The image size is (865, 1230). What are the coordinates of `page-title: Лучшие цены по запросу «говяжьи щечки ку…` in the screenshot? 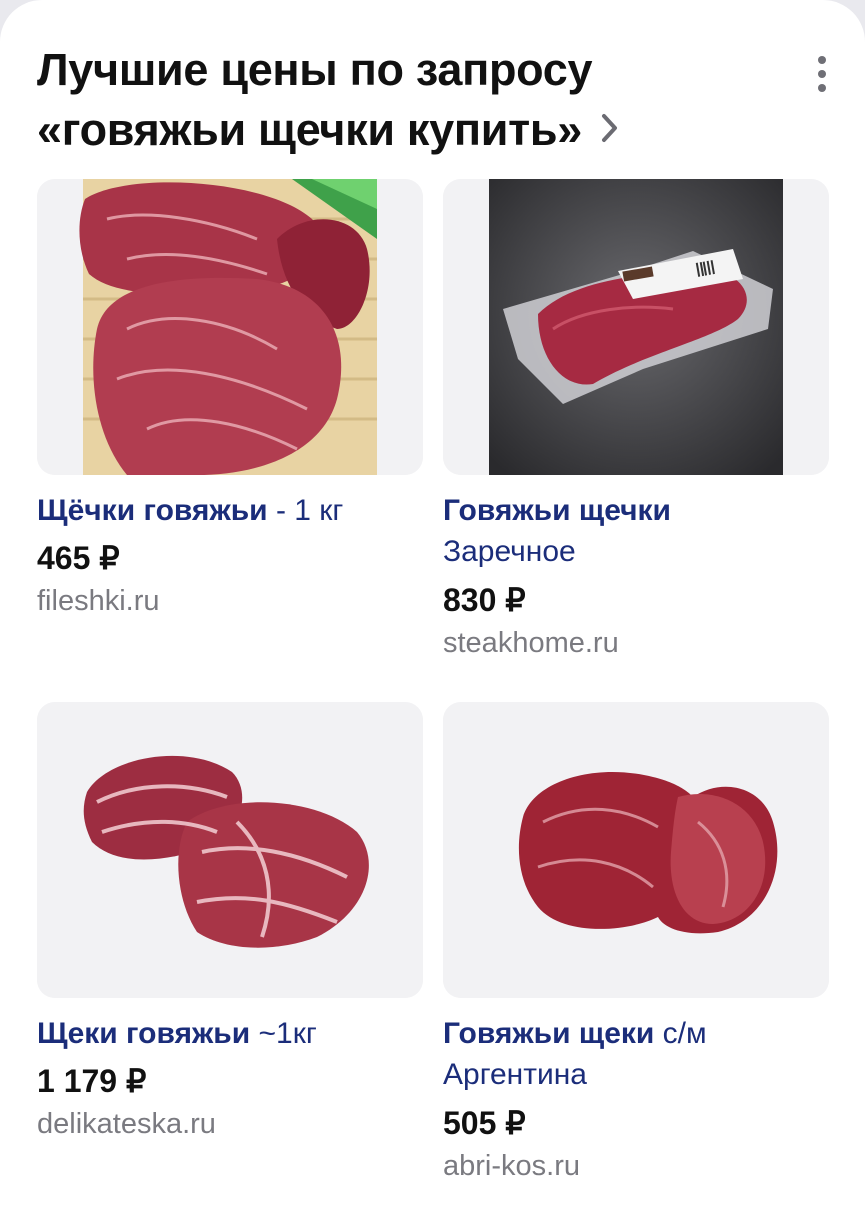 It's located at (387, 100).